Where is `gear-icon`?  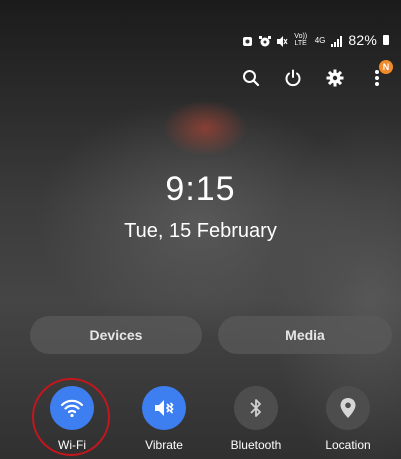
gear-icon is located at coordinates (335, 78).